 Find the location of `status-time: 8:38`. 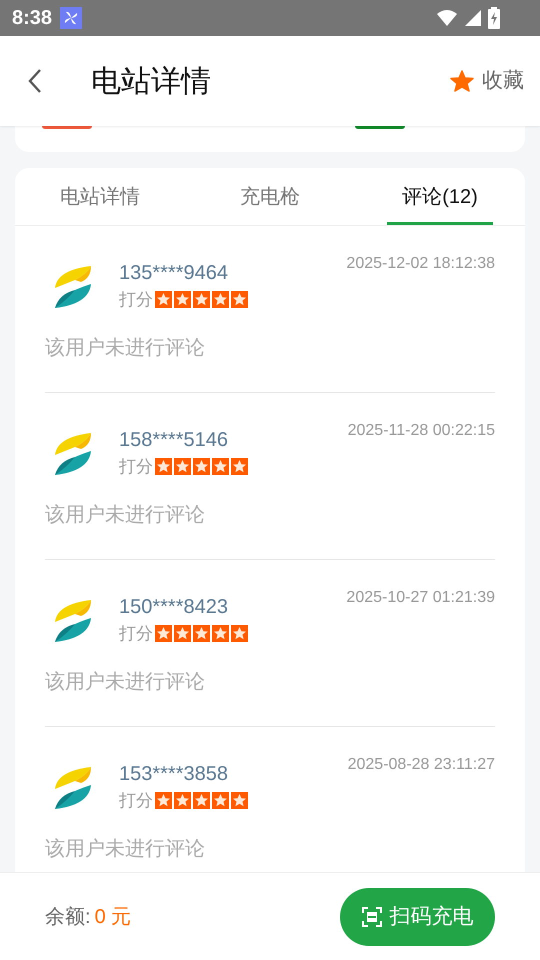

status-time: 8:38 is located at coordinates (32, 18).